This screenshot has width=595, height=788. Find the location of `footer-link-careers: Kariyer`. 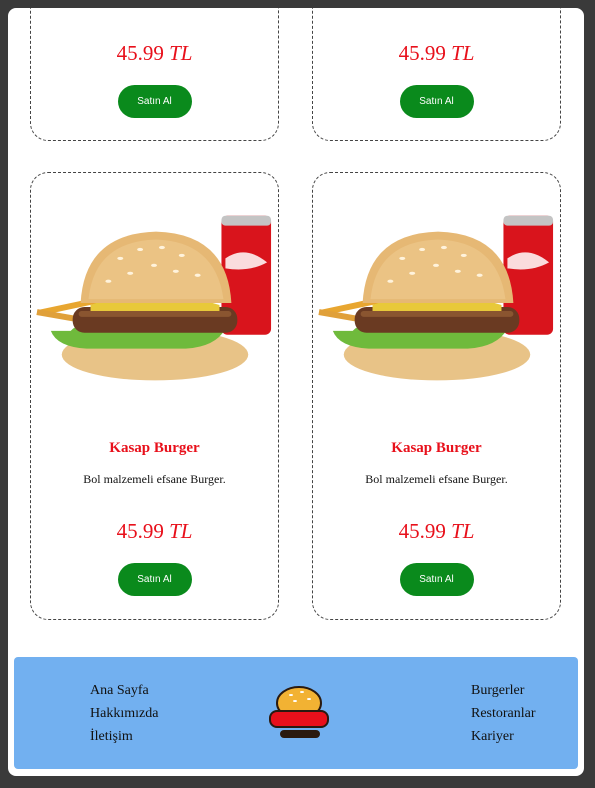

footer-link-careers: Kariyer is located at coordinates (503, 737).